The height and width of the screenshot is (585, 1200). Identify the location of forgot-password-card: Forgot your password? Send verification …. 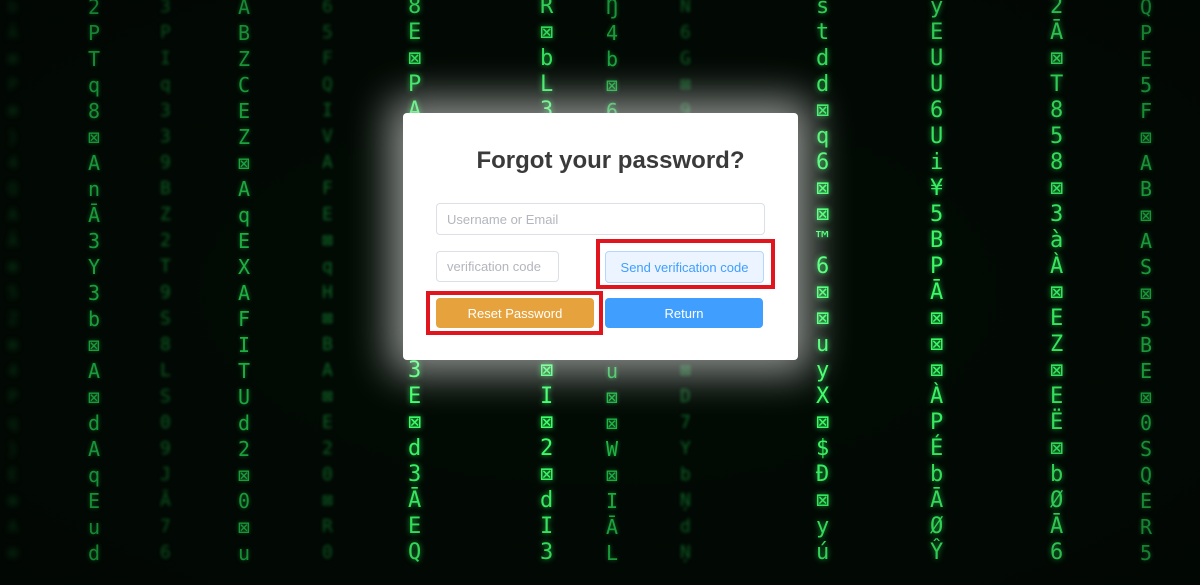
(600, 236).